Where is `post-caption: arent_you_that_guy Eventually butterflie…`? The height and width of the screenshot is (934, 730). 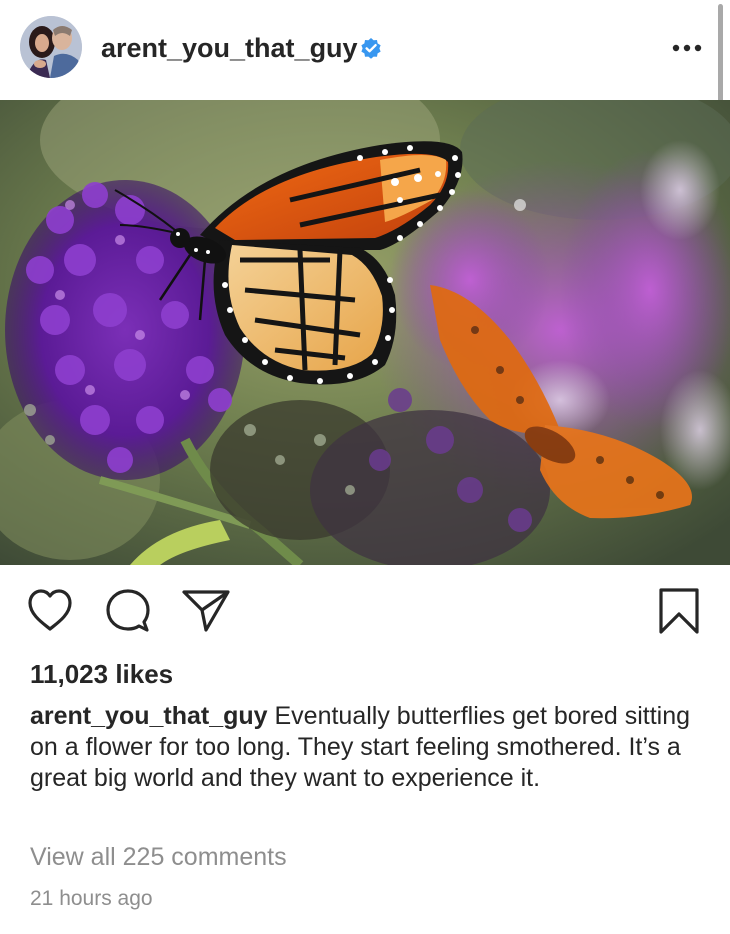 post-caption: arent_you_that_guy Eventually butterflie… is located at coordinates (362, 747).